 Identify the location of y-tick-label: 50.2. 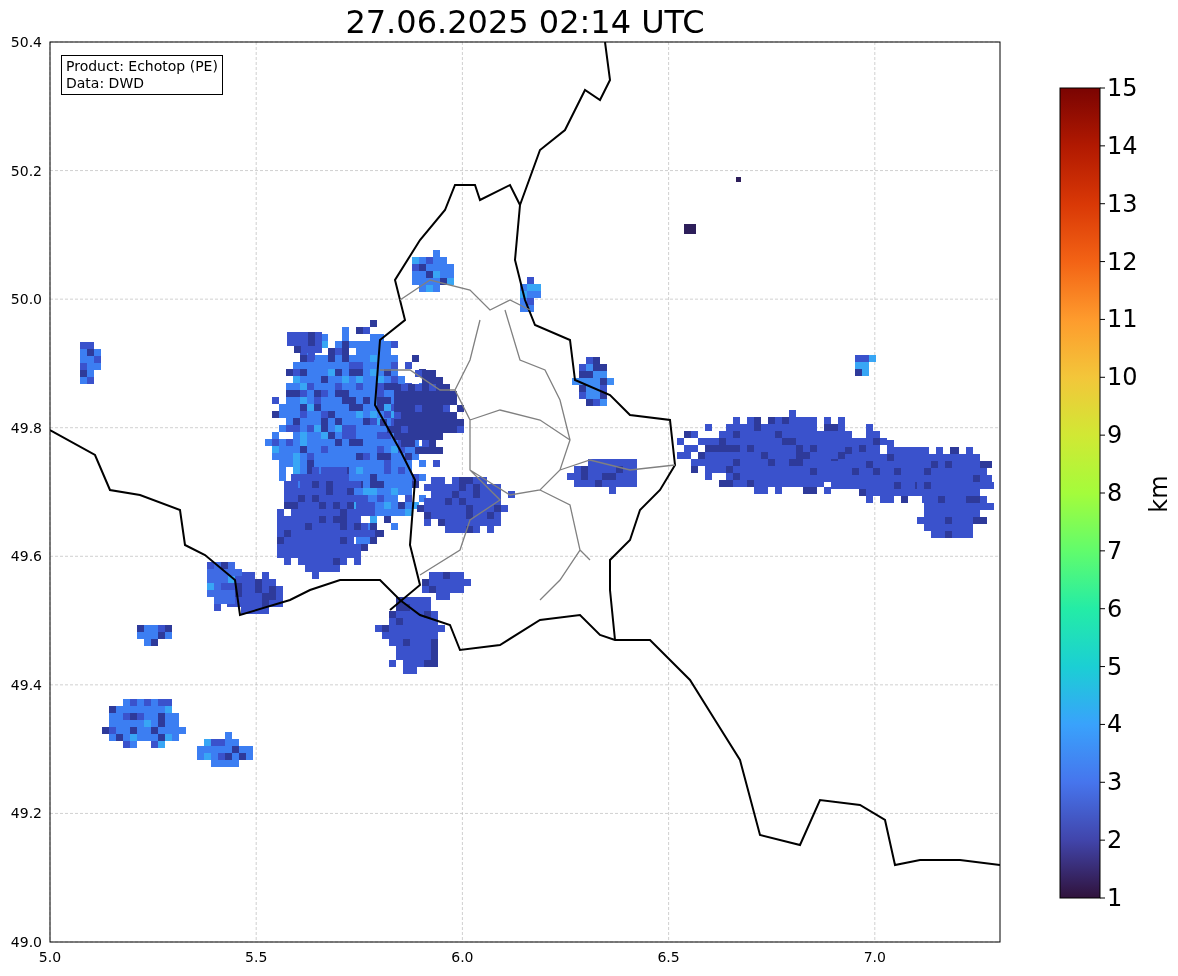
(25, 171).